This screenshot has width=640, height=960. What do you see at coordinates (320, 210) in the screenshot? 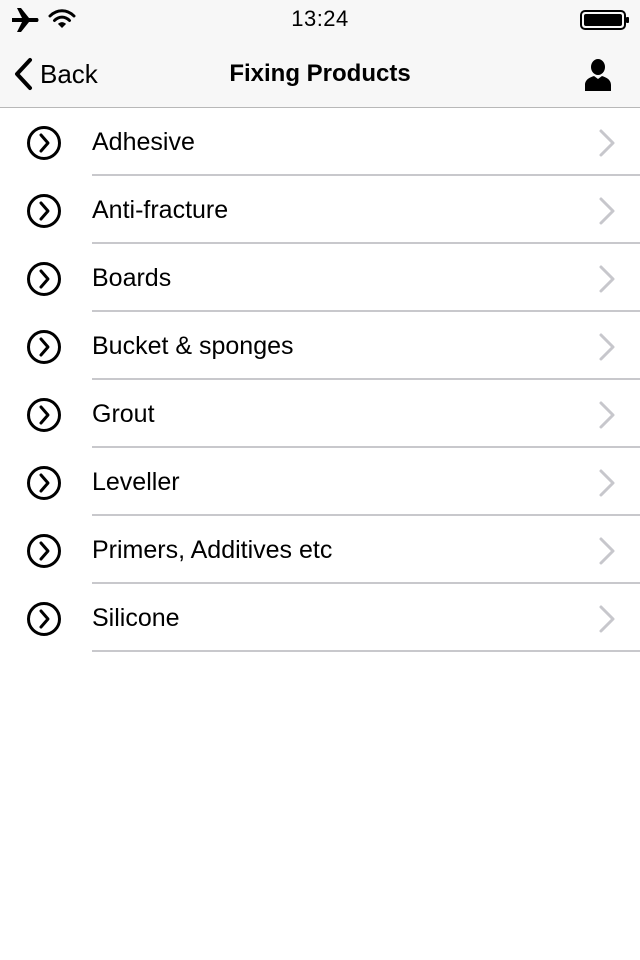
I see `list-item: Anti-fracture` at bounding box center [320, 210].